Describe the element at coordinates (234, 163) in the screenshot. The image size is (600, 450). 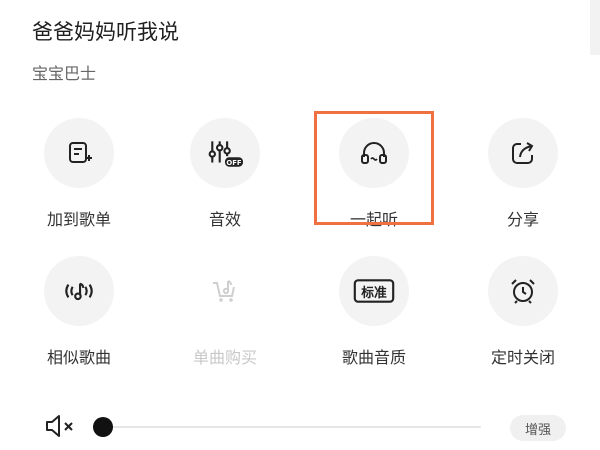
I see `effect-off-badge: OFF` at that location.